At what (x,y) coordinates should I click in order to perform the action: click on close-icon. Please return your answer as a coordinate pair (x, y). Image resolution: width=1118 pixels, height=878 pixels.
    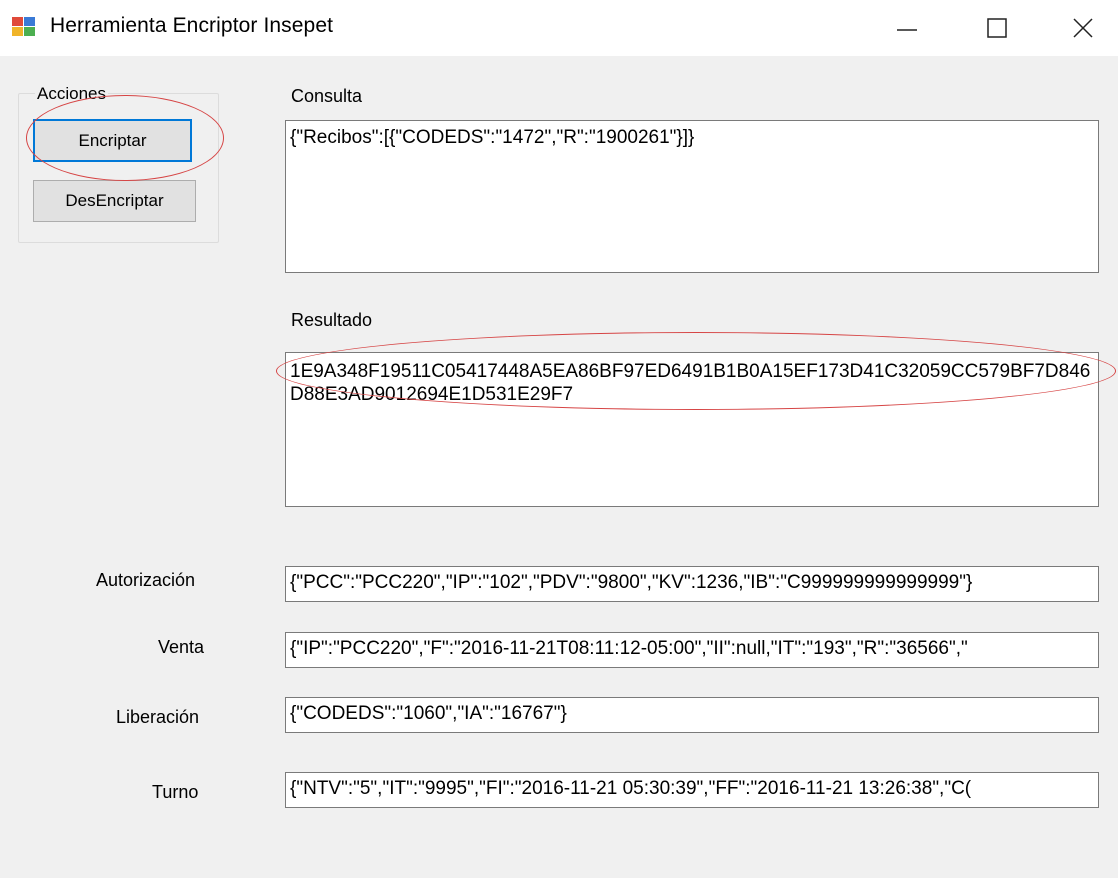
    Looking at the image, I should click on (1083, 28).